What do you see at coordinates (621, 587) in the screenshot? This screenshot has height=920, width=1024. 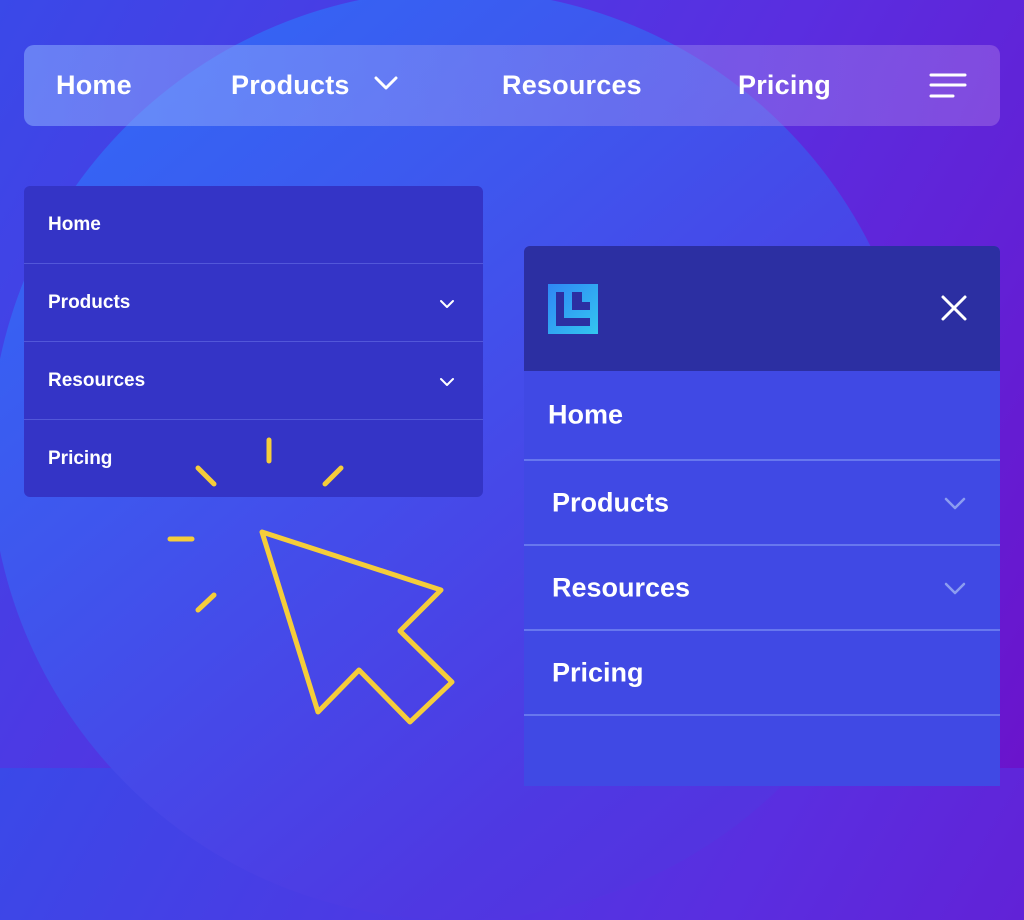 I see `mobile-item-label: Resources` at bounding box center [621, 587].